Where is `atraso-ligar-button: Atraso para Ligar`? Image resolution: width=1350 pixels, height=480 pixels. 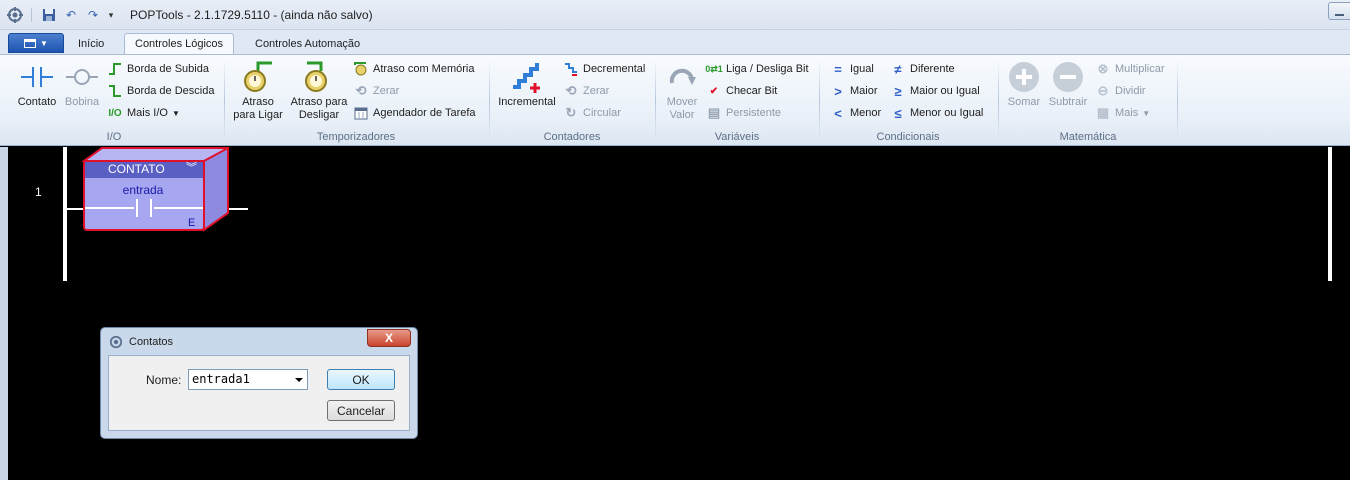
atraso-ligar-button: Atraso para Ligar is located at coordinates (258, 91).